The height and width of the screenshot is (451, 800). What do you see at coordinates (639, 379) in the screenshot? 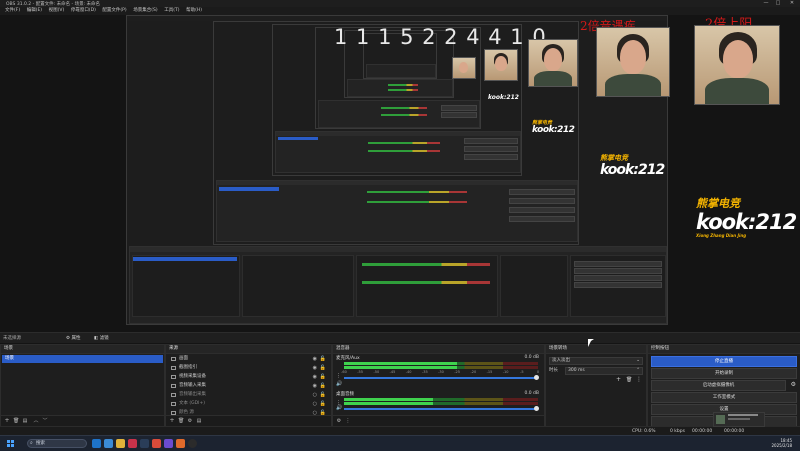
I see `transition-menu-button: ⋮` at bounding box center [639, 379].